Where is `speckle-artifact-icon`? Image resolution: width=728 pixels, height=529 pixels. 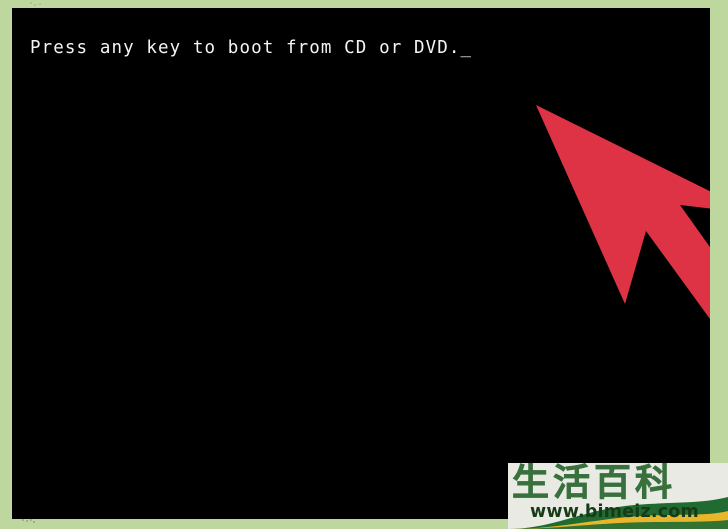
speckle-artifact-icon is located at coordinates (28, 521).